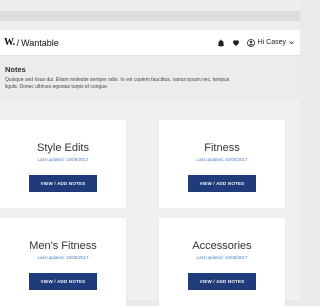 The width and height of the screenshot is (320, 306). I want to click on user-menu: Hi Casey, so click(270, 42).